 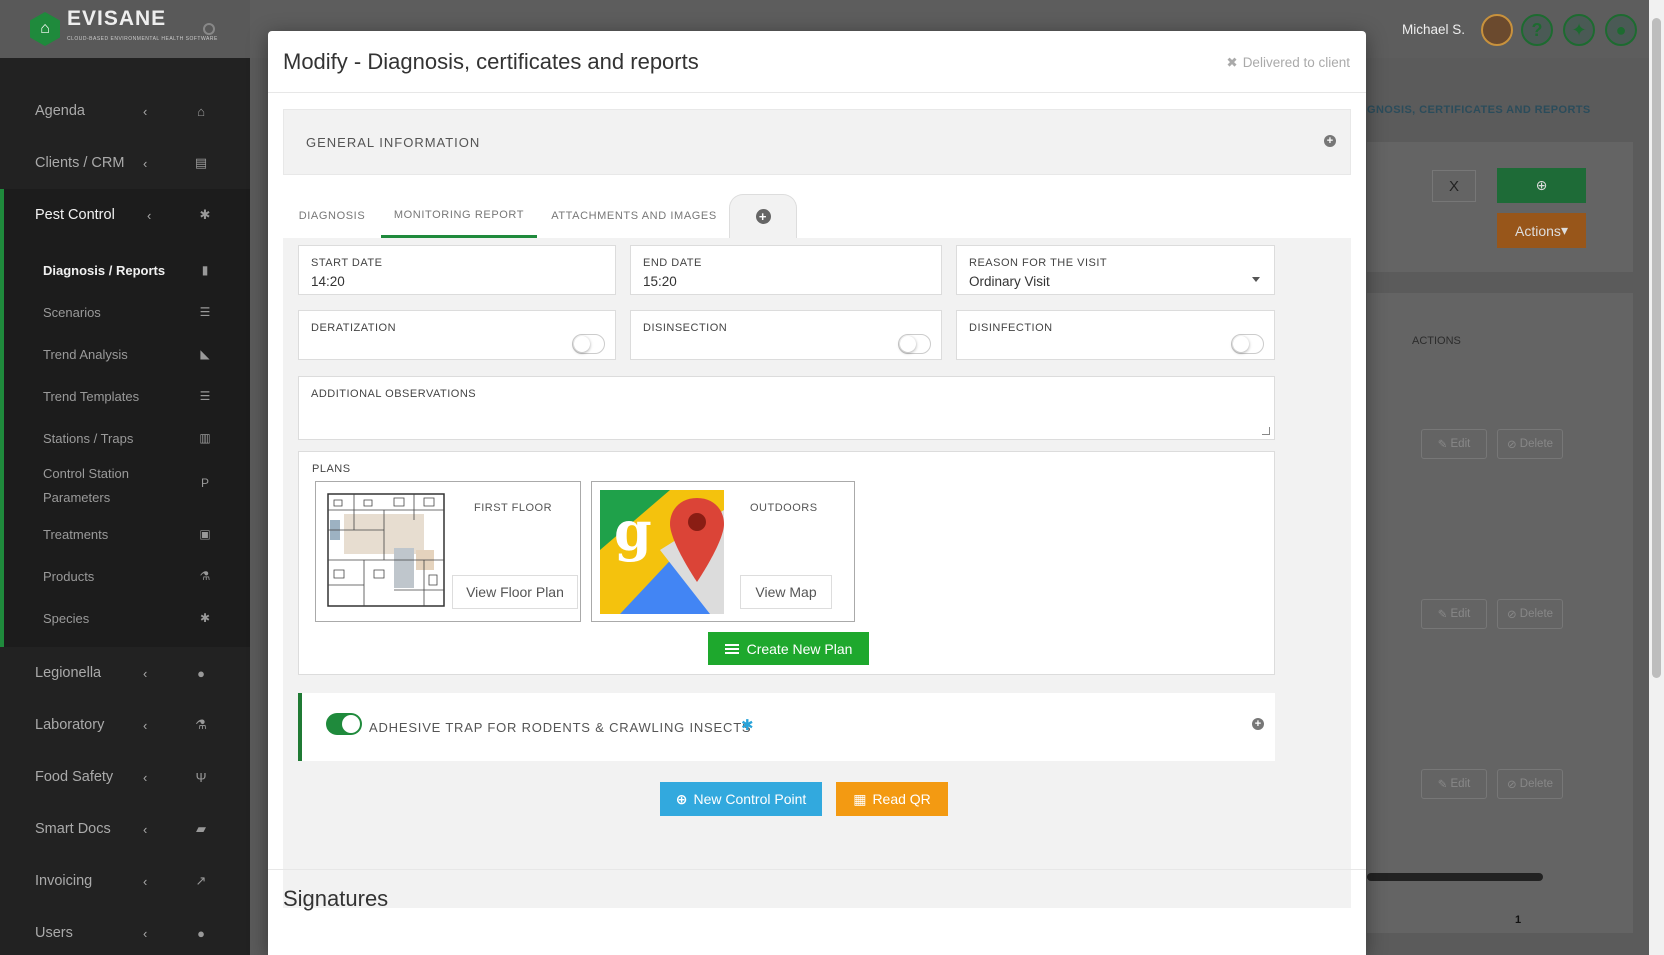 I want to click on tab-monitoring-report: MONITORING REPORT, so click(x=459, y=216).